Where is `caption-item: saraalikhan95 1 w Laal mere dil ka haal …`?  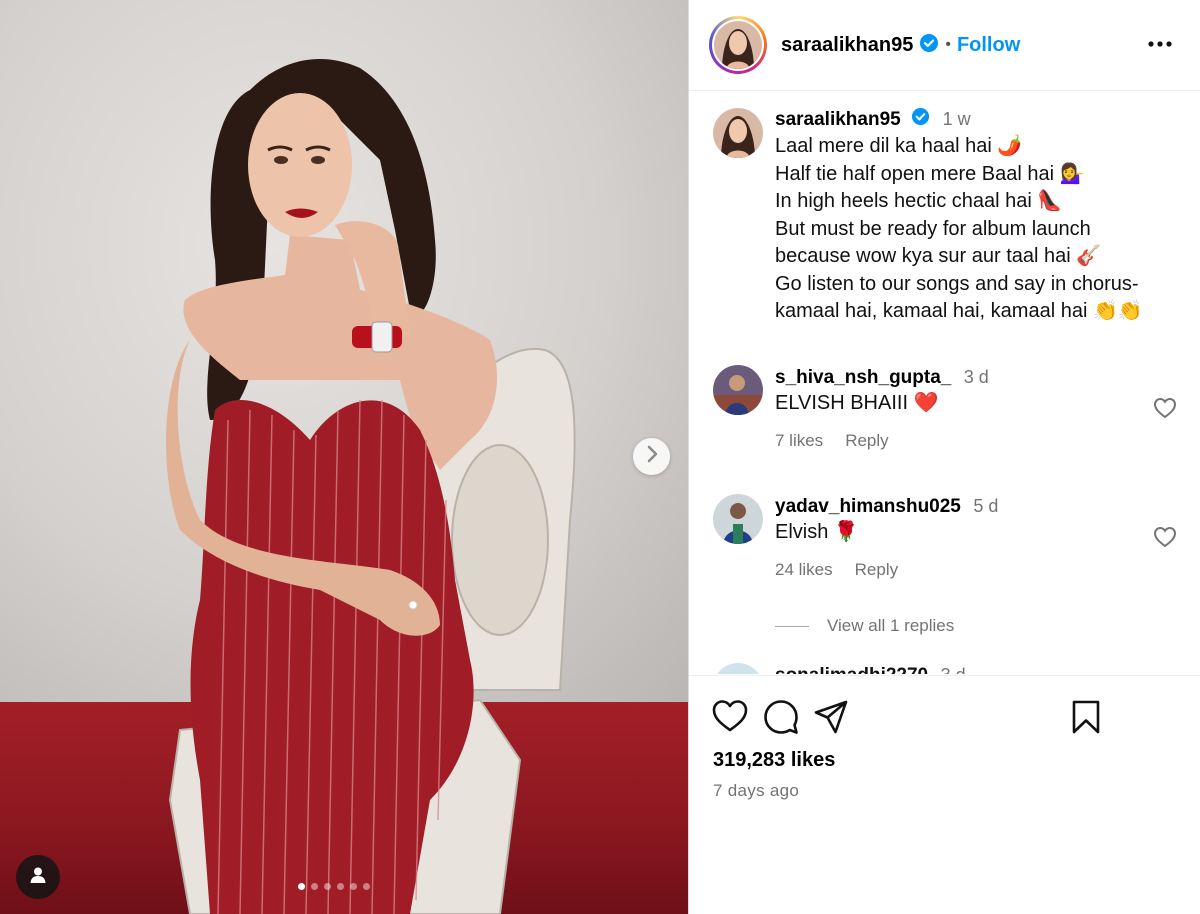
caption-item: saraalikhan95 1 w Laal mere dil ka haal … is located at coordinates (928, 217).